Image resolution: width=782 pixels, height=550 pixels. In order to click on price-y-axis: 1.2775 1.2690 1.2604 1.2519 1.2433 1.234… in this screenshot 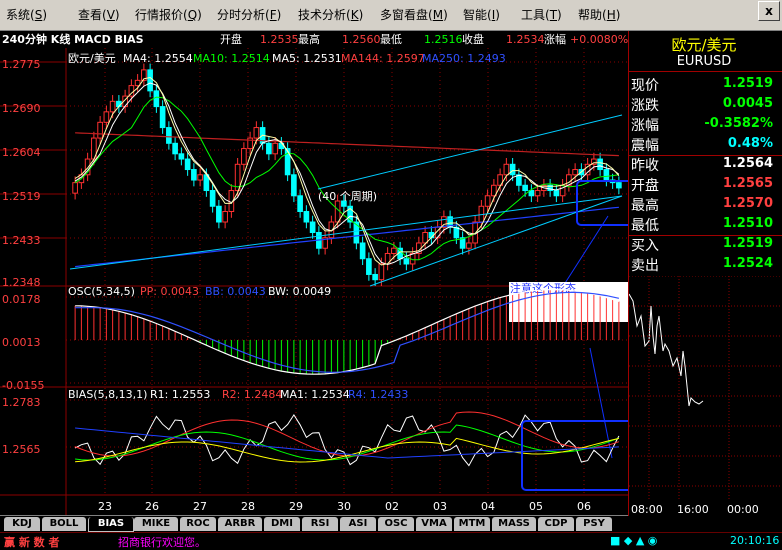, I will do `click(21, 173)`.